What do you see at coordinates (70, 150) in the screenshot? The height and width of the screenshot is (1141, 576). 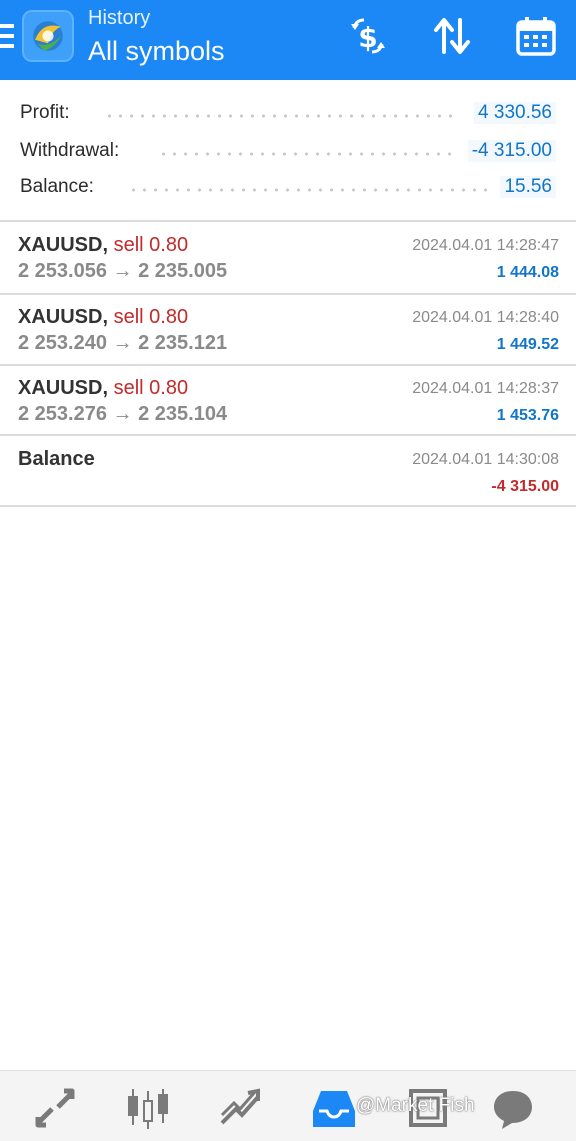 I see `withdrawal-label: Withdrawal:` at bounding box center [70, 150].